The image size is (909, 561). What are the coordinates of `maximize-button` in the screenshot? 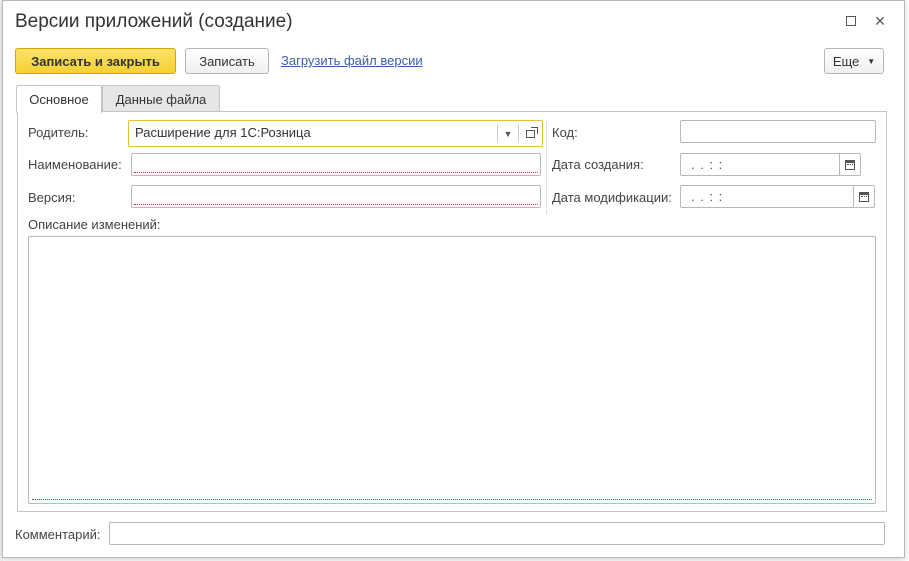 It's located at (851, 21).